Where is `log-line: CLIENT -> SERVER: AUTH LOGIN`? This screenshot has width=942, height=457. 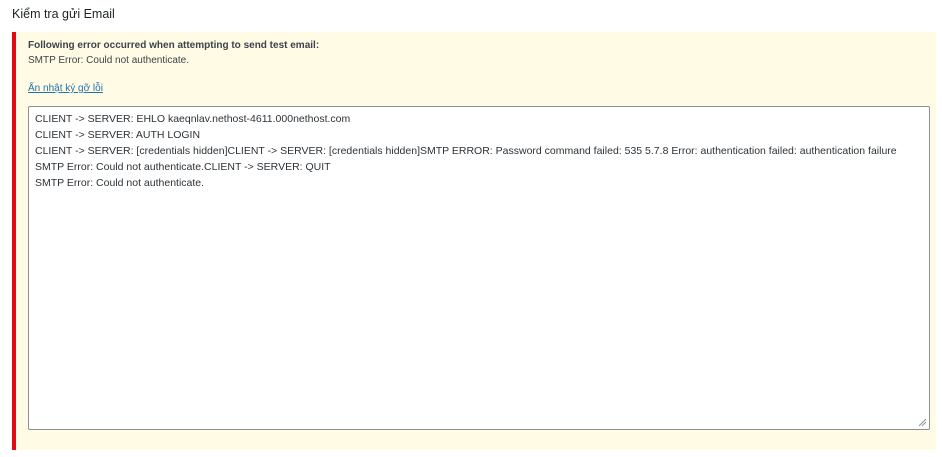
log-line: CLIENT -> SERVER: AUTH LOGIN is located at coordinates (118, 135).